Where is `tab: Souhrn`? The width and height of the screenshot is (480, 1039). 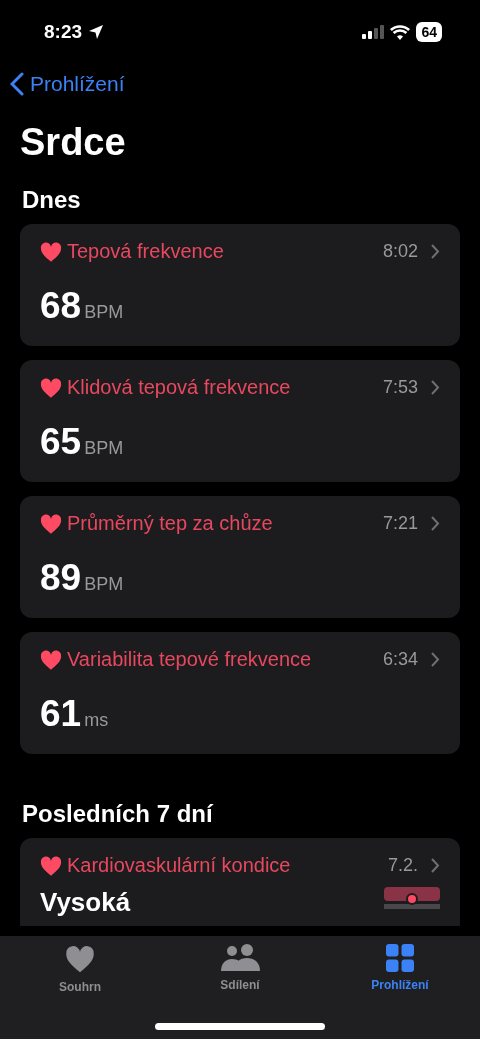 tab: Souhrn is located at coordinates (80, 974).